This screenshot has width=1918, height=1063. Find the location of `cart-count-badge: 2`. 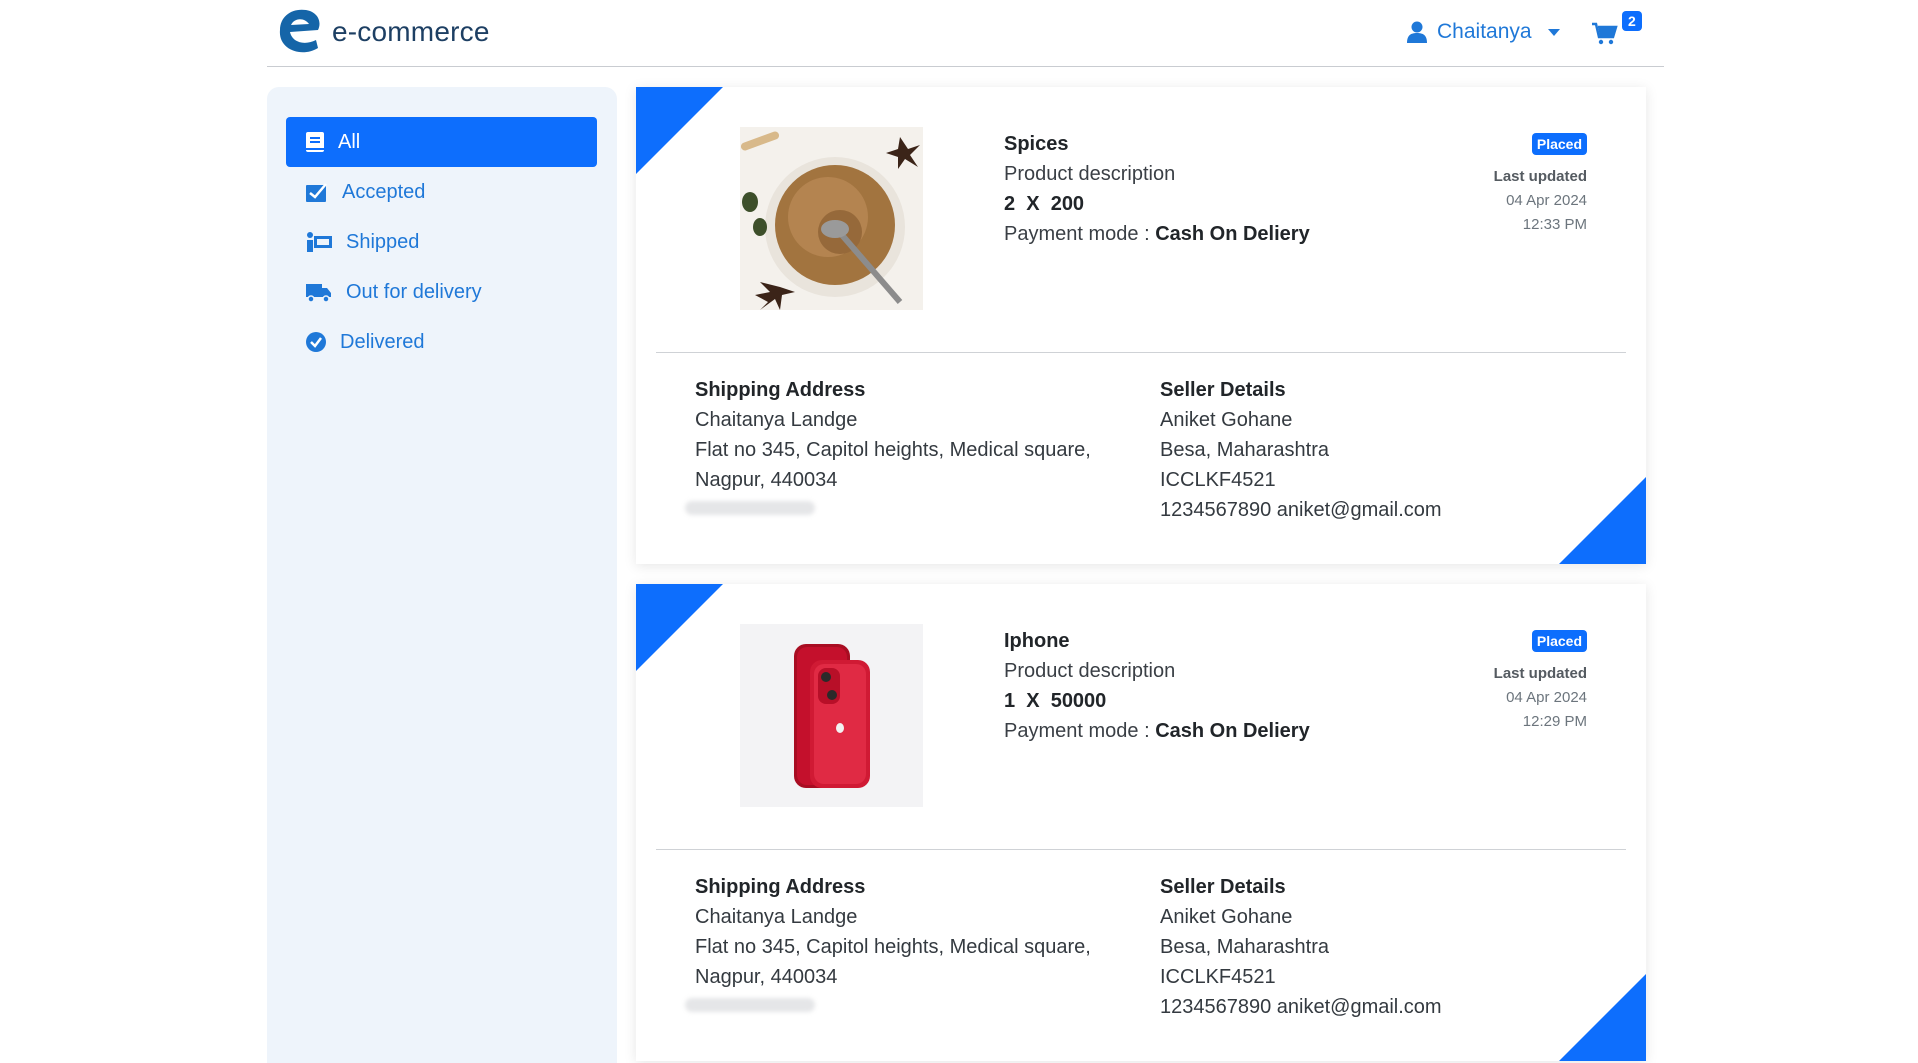

cart-count-badge: 2 is located at coordinates (1632, 21).